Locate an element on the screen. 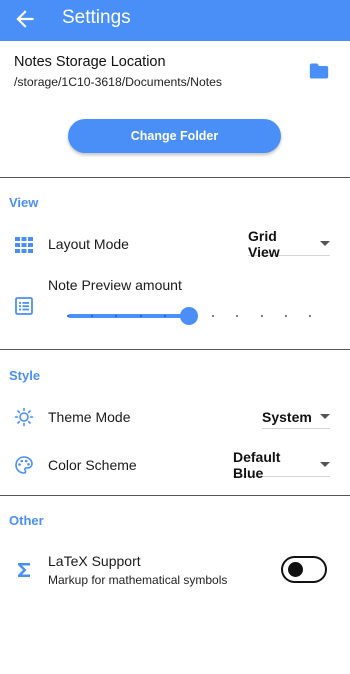 Image resolution: width=350 pixels, height=674 pixels. section-header-style: Style is located at coordinates (25, 375).